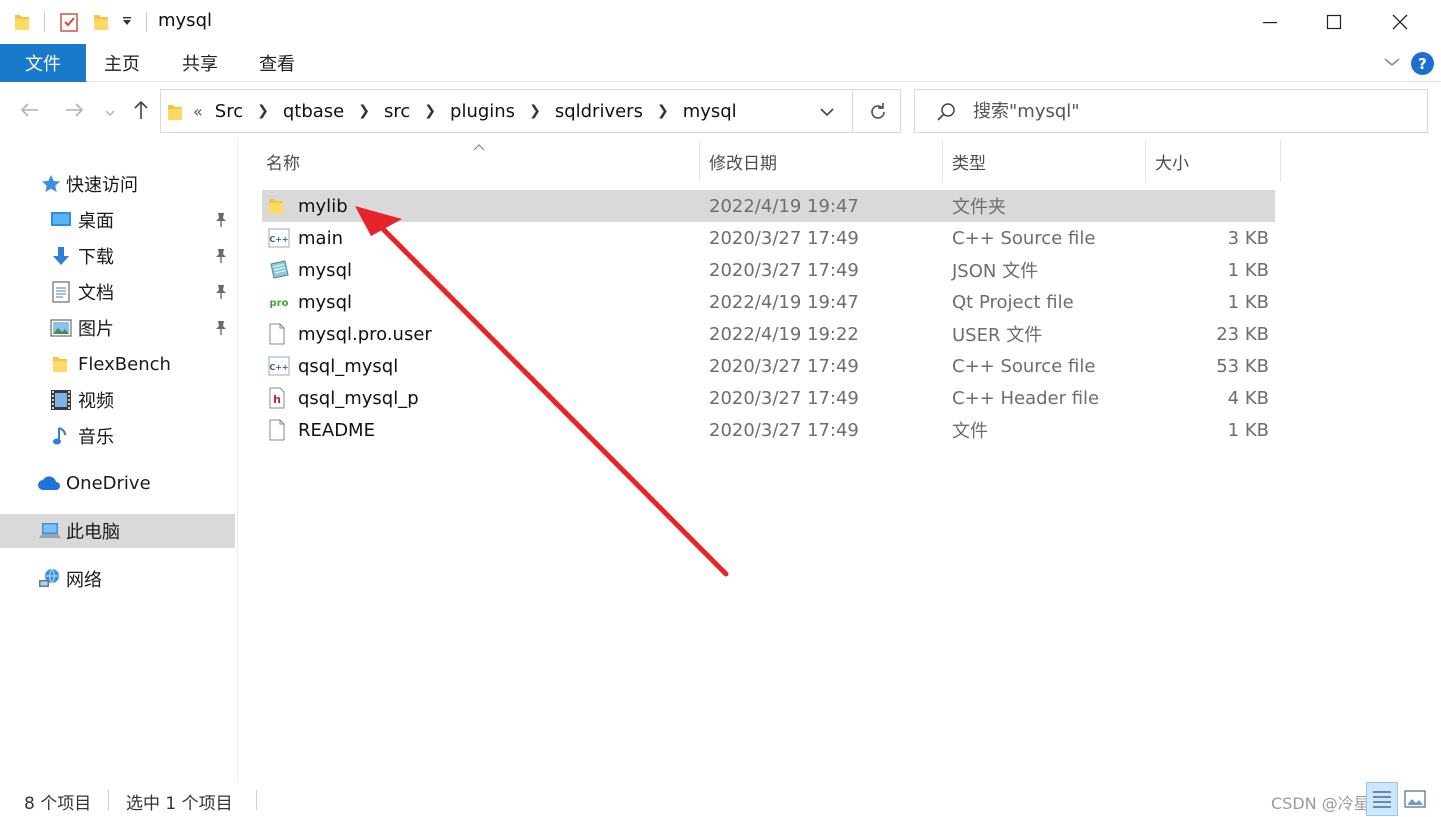 Image resolution: width=1441 pixels, height=817 pixels. Describe the element at coordinates (96, 401) in the screenshot. I see `sidebar-item-label: 视频` at that location.